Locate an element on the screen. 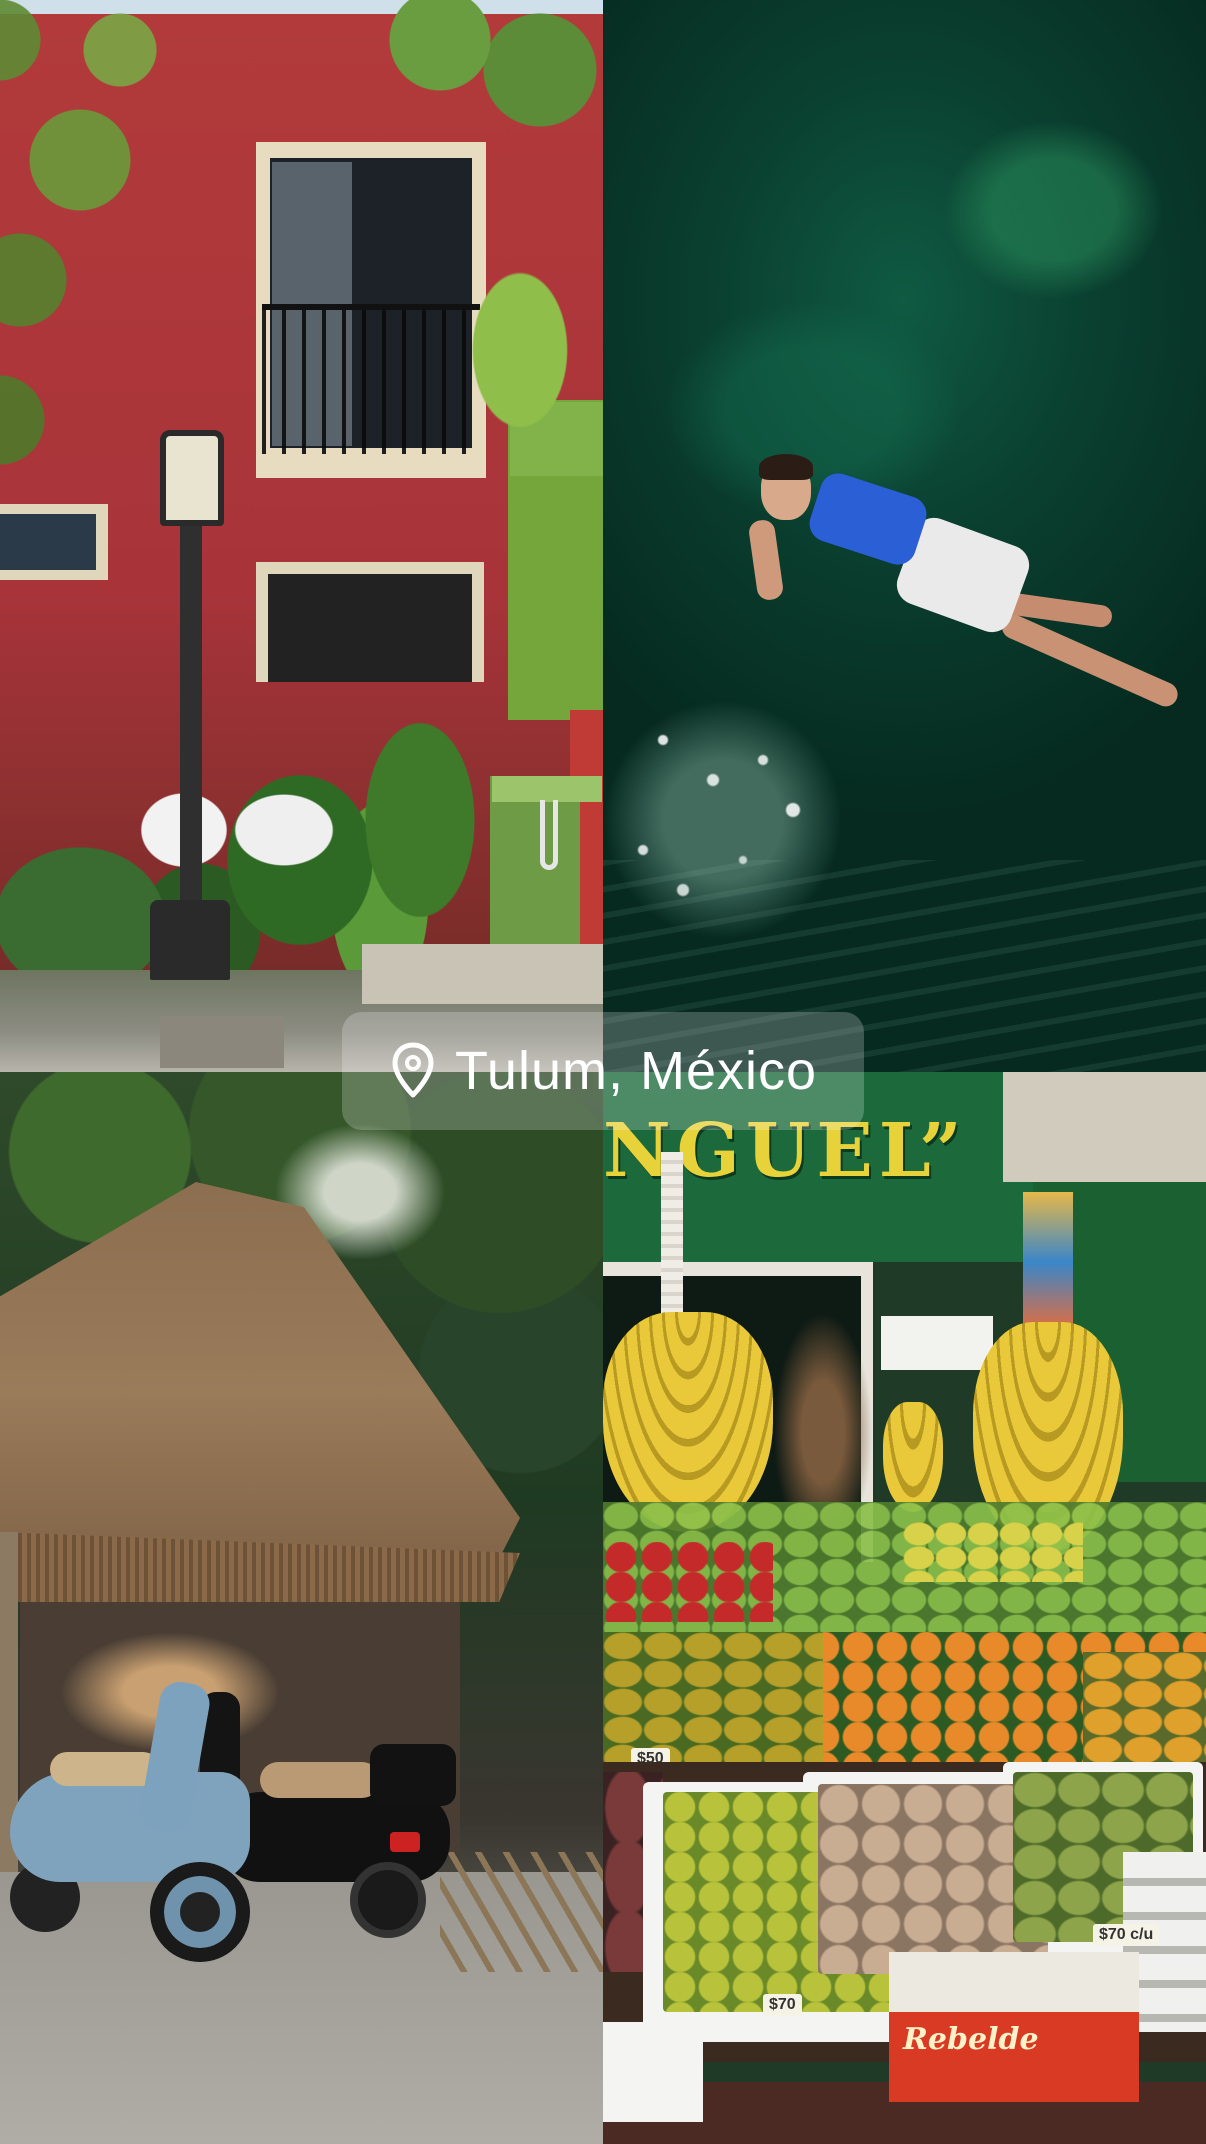 This screenshot has width=1206, height=2144. yellow-fruit is located at coordinates (993, 1552).